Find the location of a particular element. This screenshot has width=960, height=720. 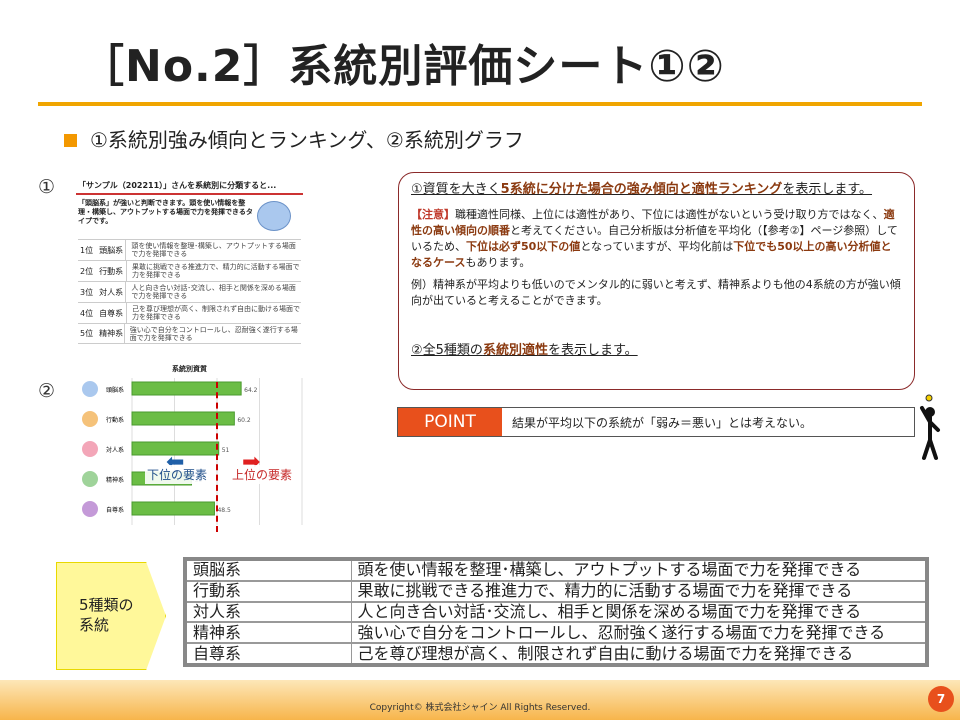

ranking-row: 1位 頭脳系 頭を使い情報を整理･構築し、アウトプットする場面で力を発揮できる is located at coordinates (189, 249).